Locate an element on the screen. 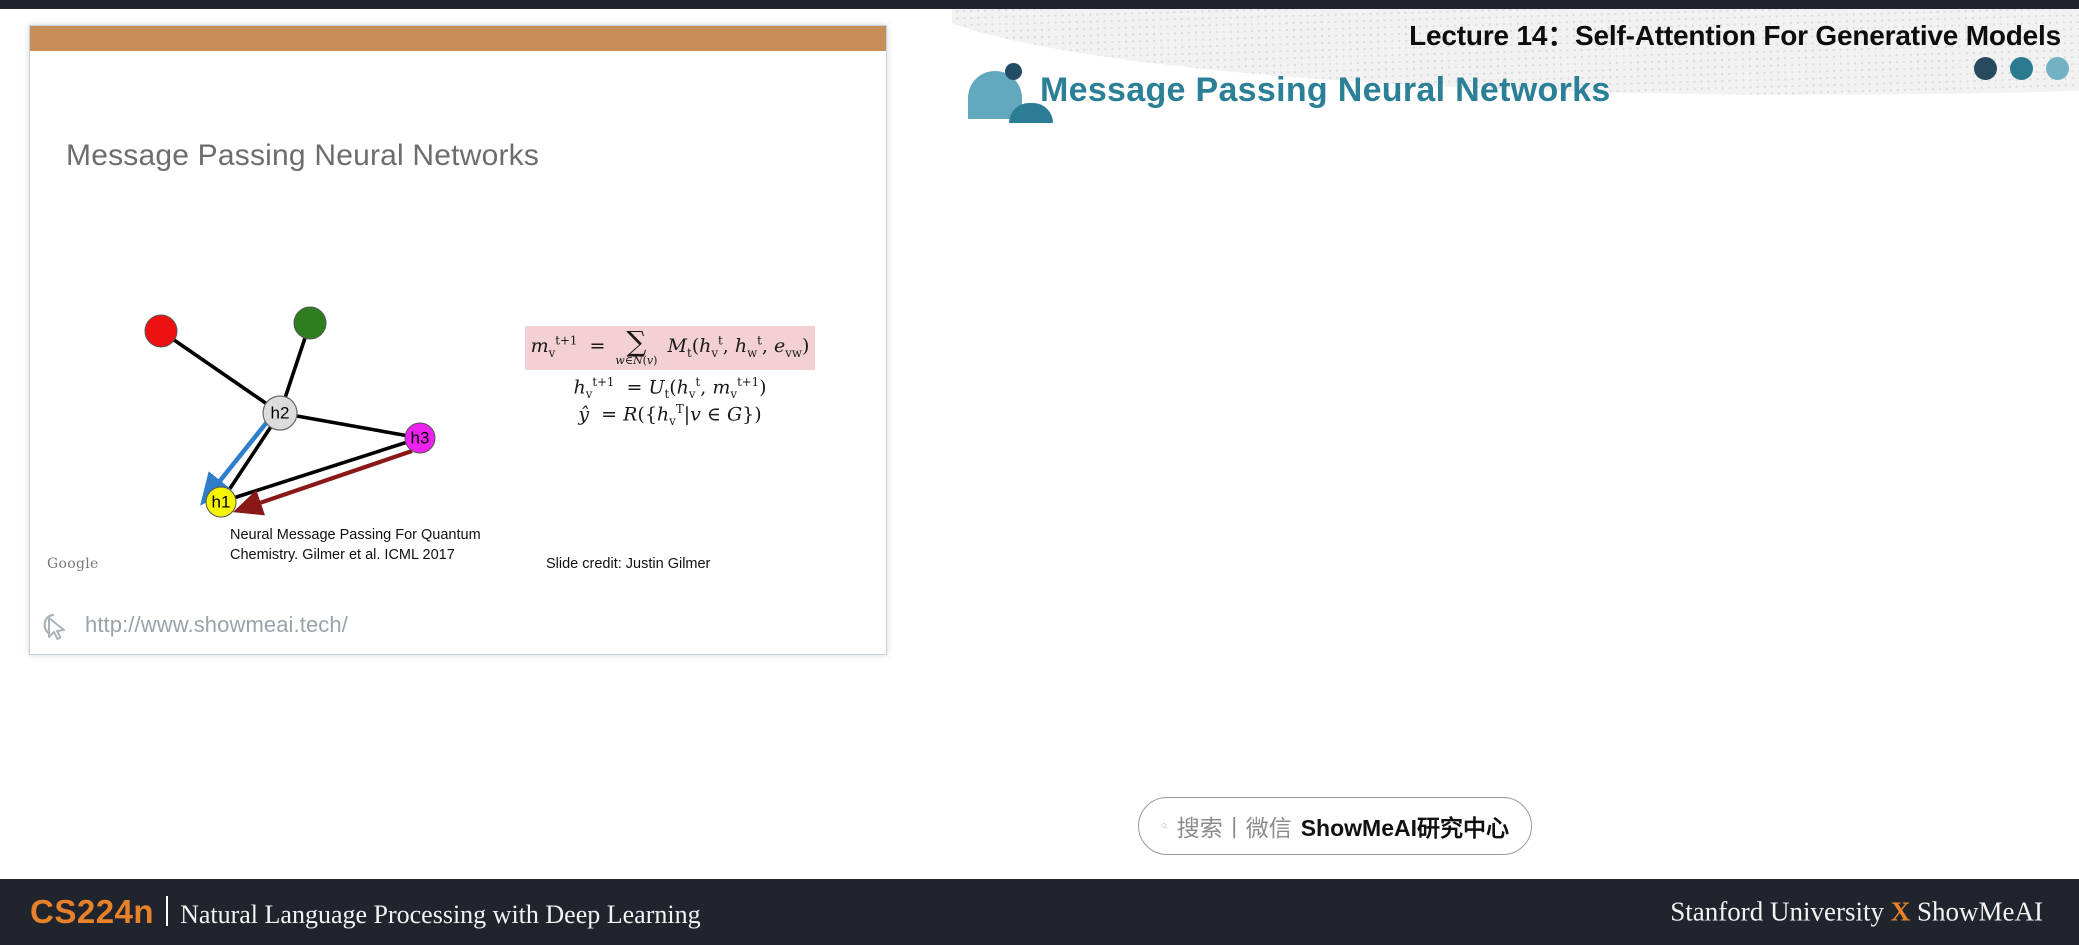 The image size is (2079, 945). summation-symbol: ∑ w∈N(v) is located at coordinates (636, 346).